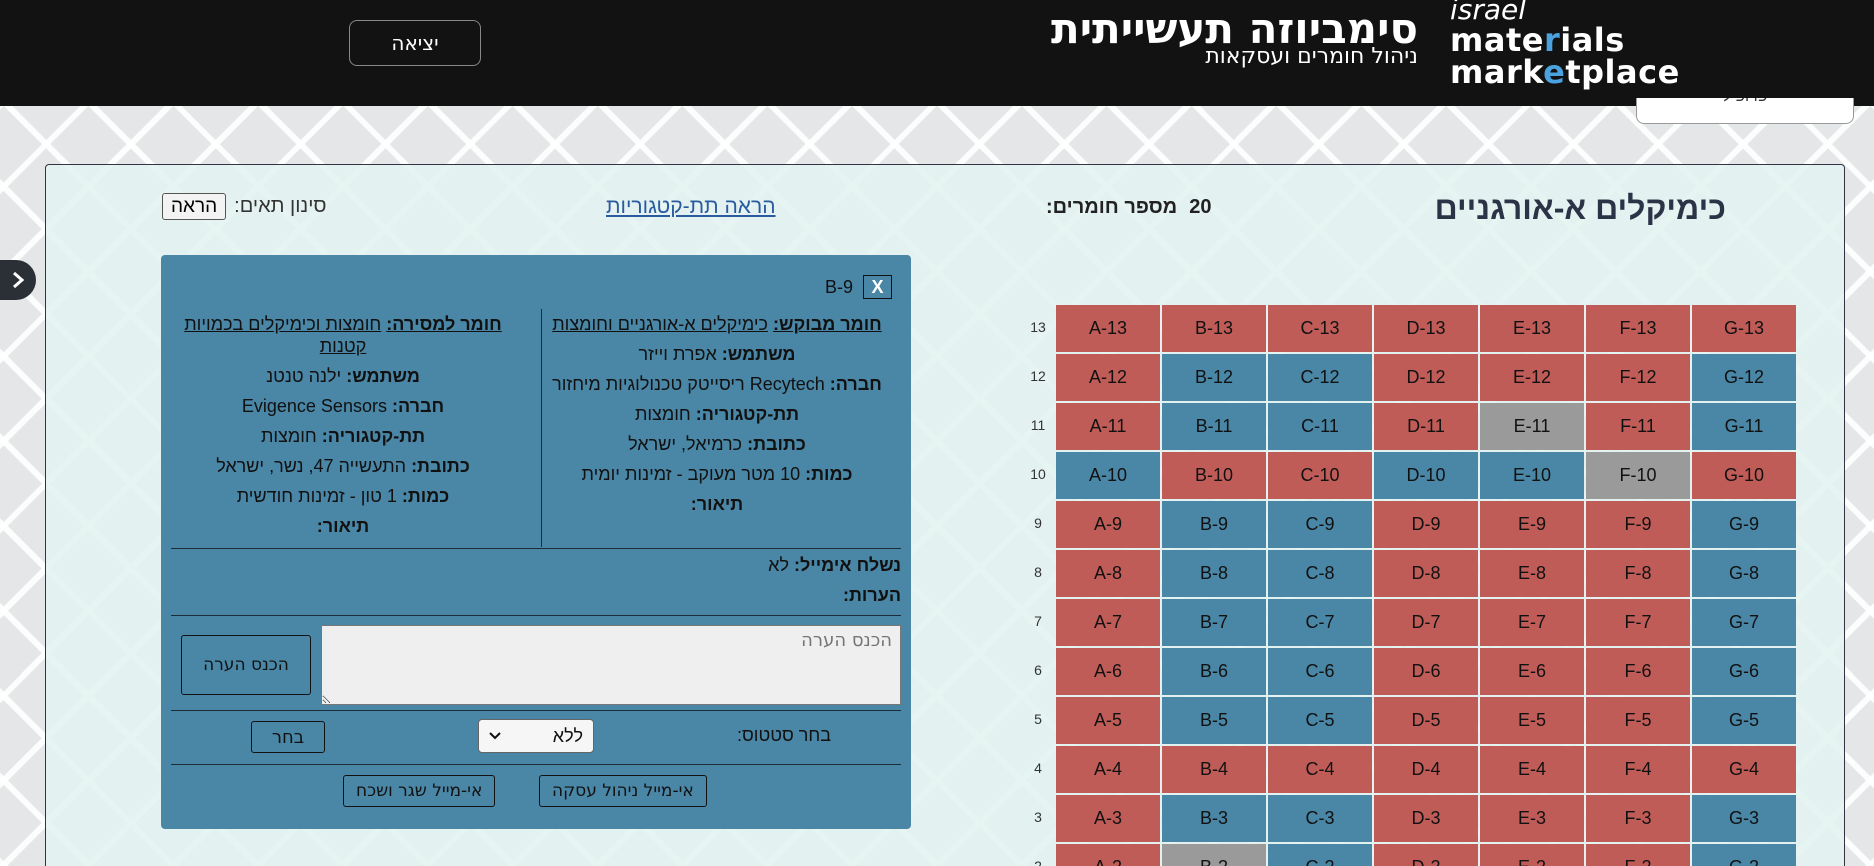  I want to click on grid-cell: B-7, so click(1214, 622).